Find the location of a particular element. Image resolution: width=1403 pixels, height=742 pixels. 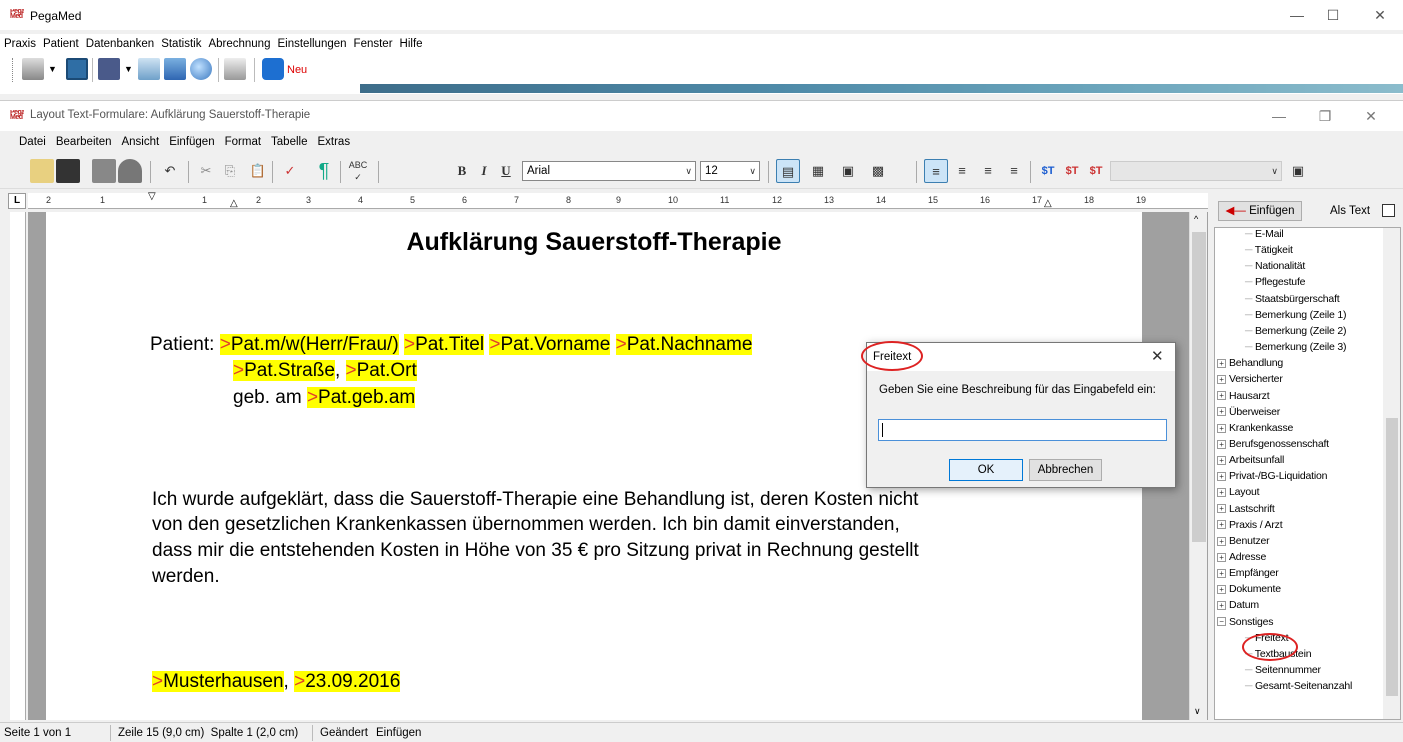

undo-icon: ↶ is located at coordinates (170, 171).